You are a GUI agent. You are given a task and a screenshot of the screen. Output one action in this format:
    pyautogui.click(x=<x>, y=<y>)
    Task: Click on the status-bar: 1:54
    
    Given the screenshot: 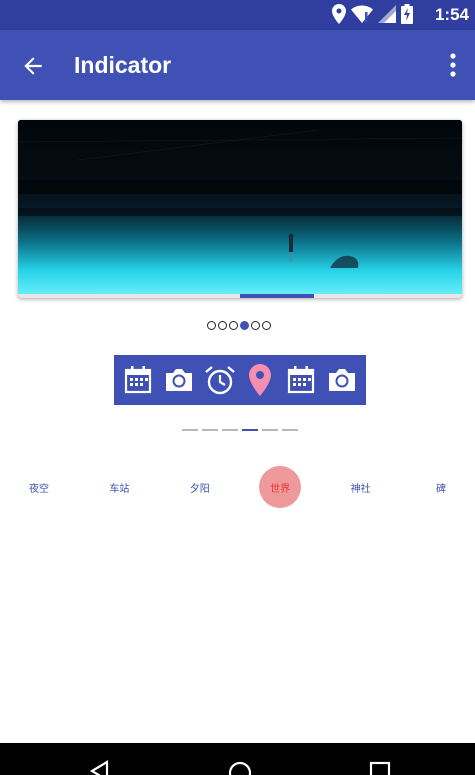 What is the action you would take?
    pyautogui.click(x=237, y=15)
    